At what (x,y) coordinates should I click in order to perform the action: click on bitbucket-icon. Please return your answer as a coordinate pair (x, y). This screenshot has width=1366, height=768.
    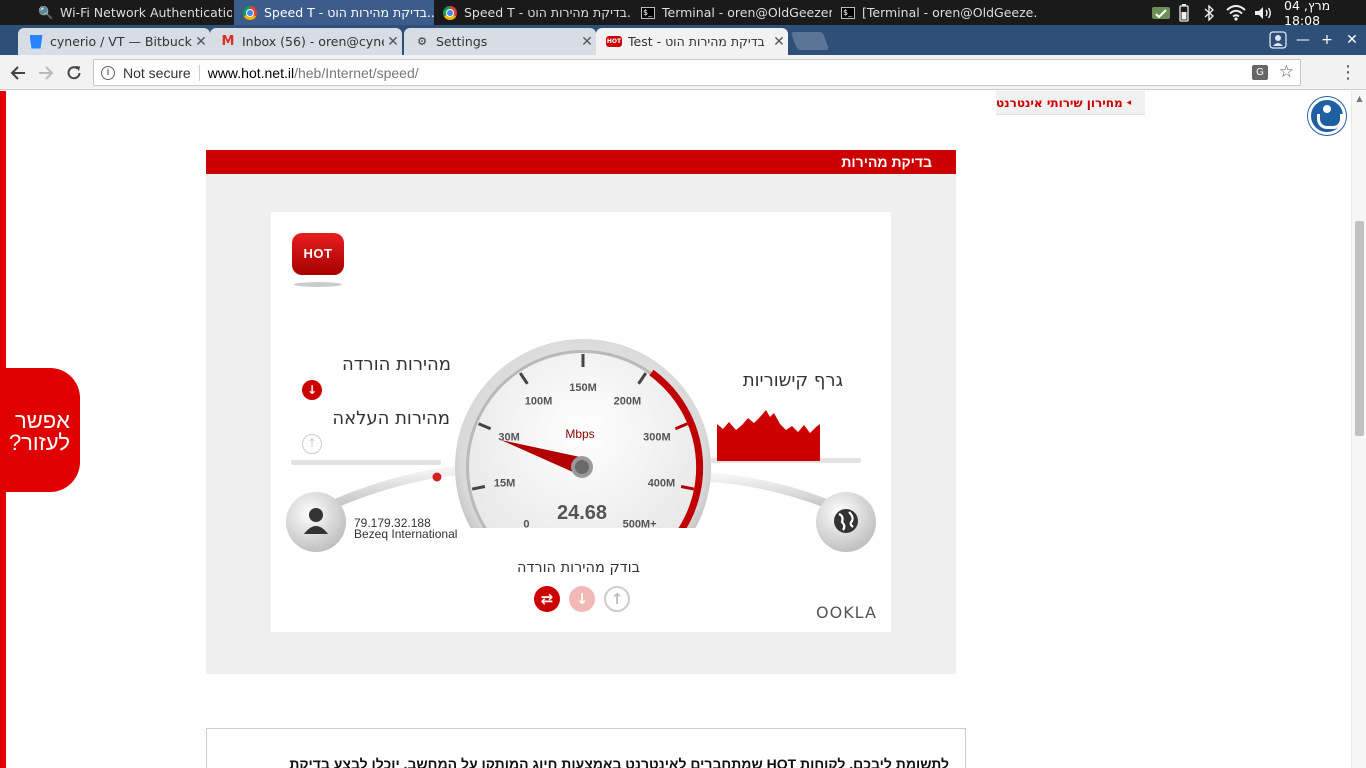
    Looking at the image, I should click on (36, 42).